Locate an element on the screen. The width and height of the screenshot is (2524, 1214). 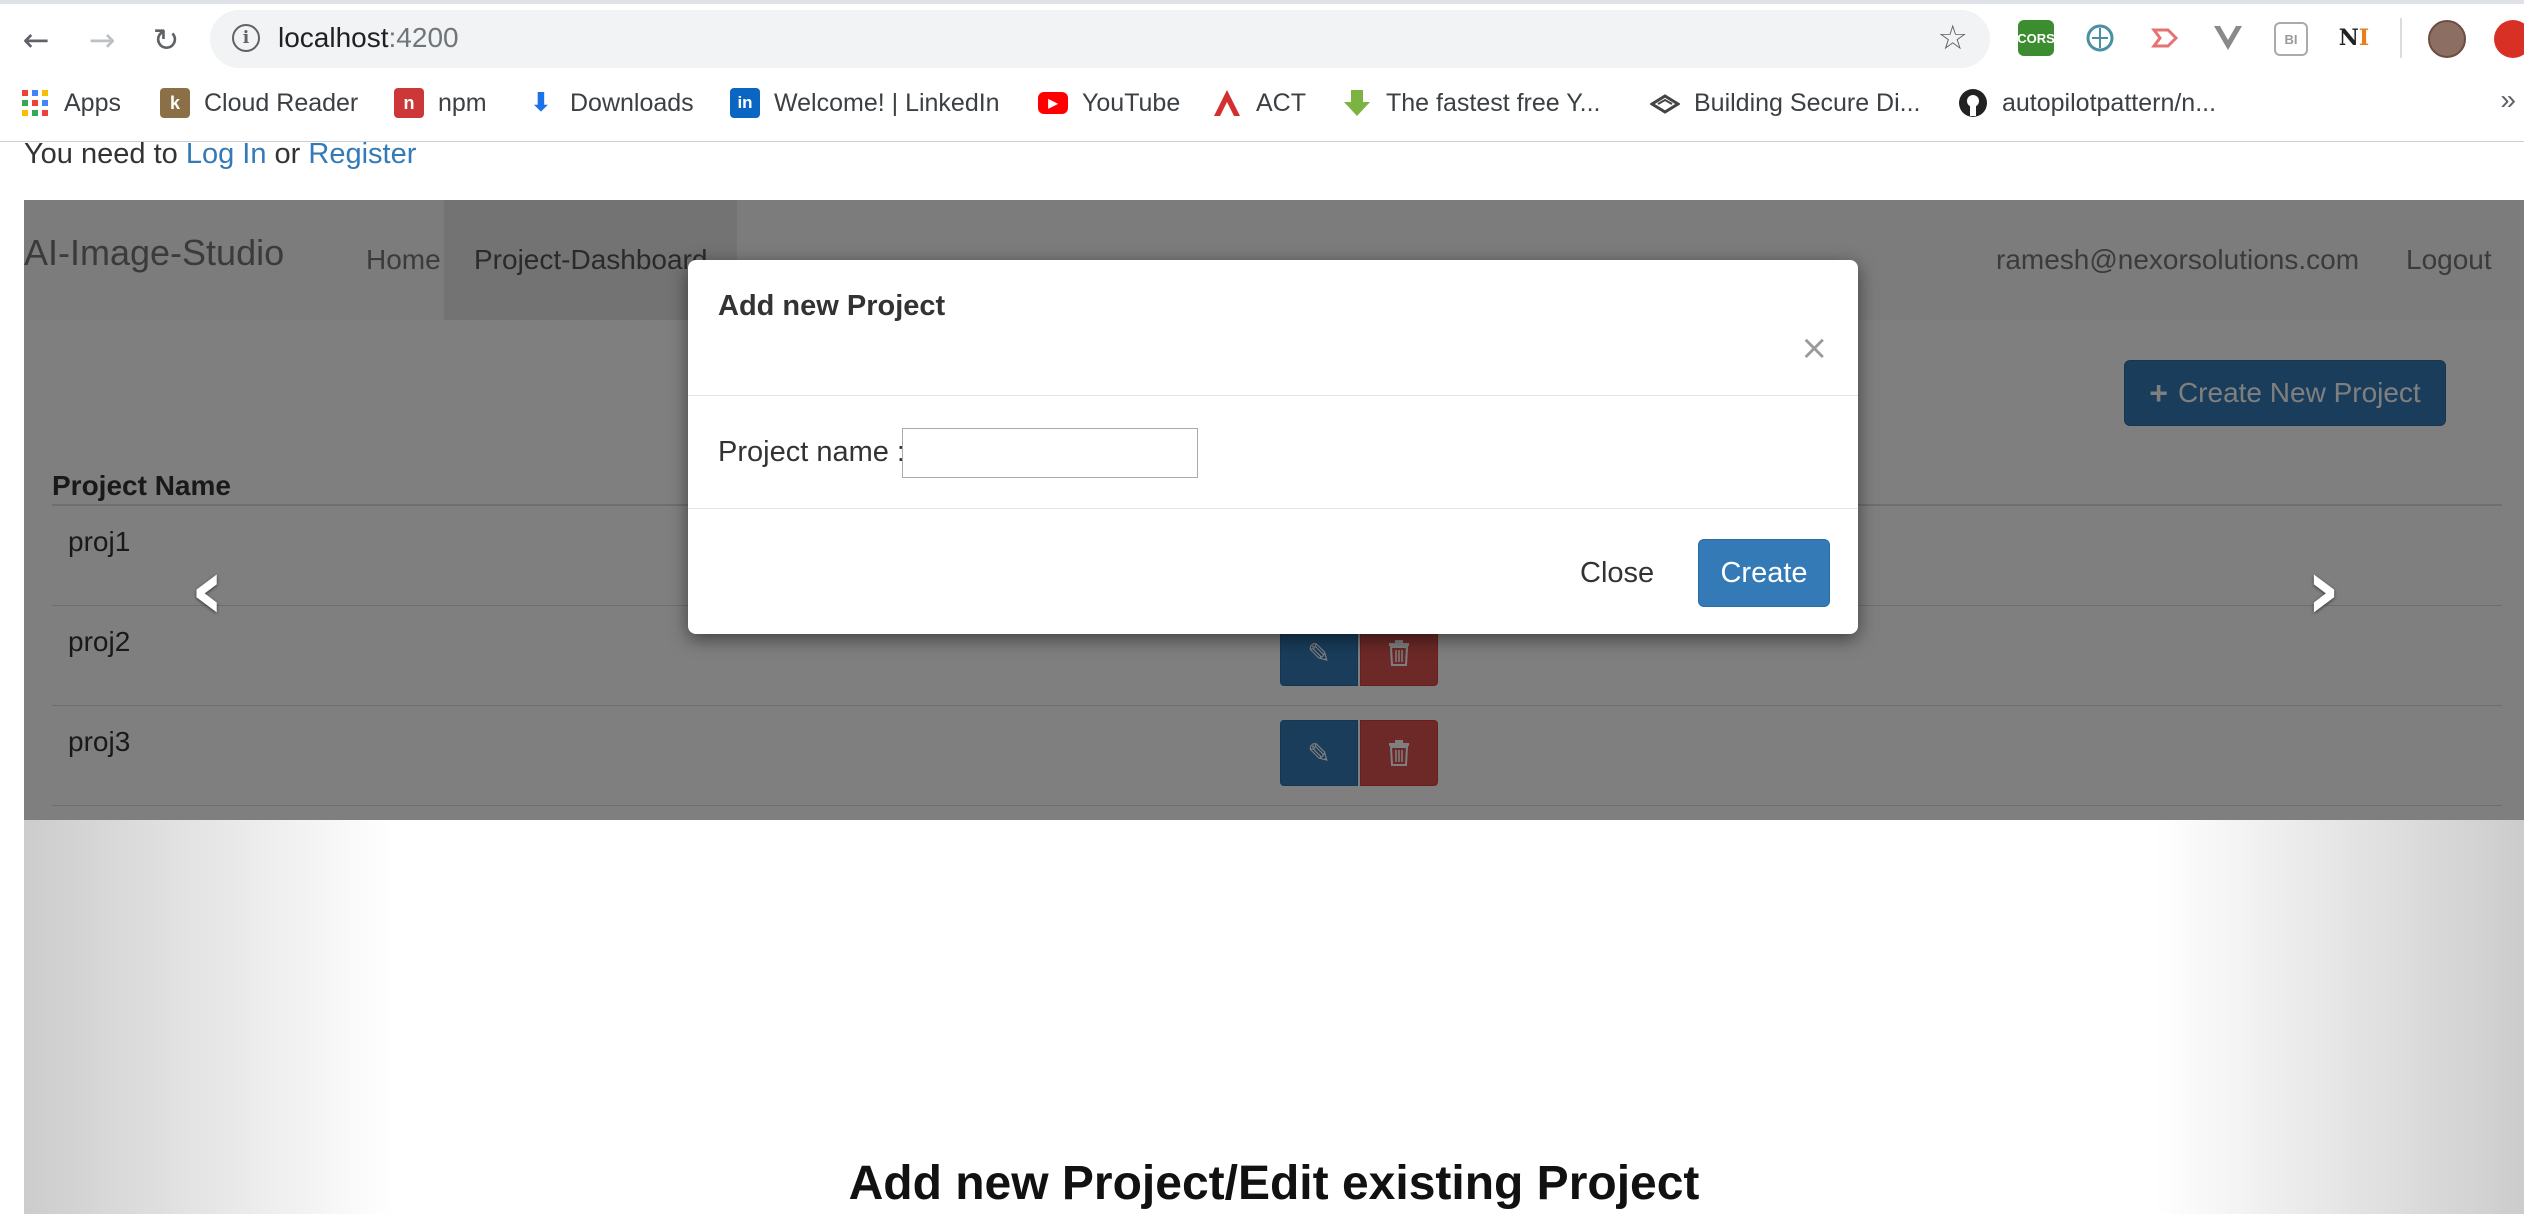
cors-extension-icon: CORS is located at coordinates (2036, 38).